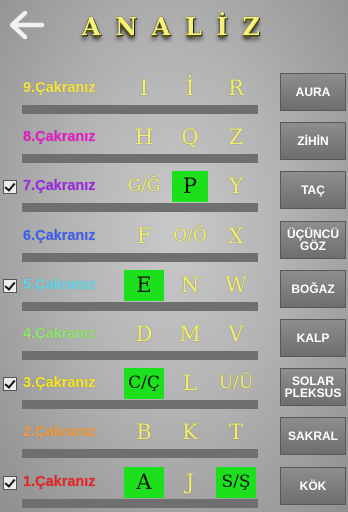 Image resolution: width=348 pixels, height=512 pixels. I want to click on chakra-row: 6.Çakranız F O/Ö X ÜÇÜNCÜ GÖZ, so click(174, 239).